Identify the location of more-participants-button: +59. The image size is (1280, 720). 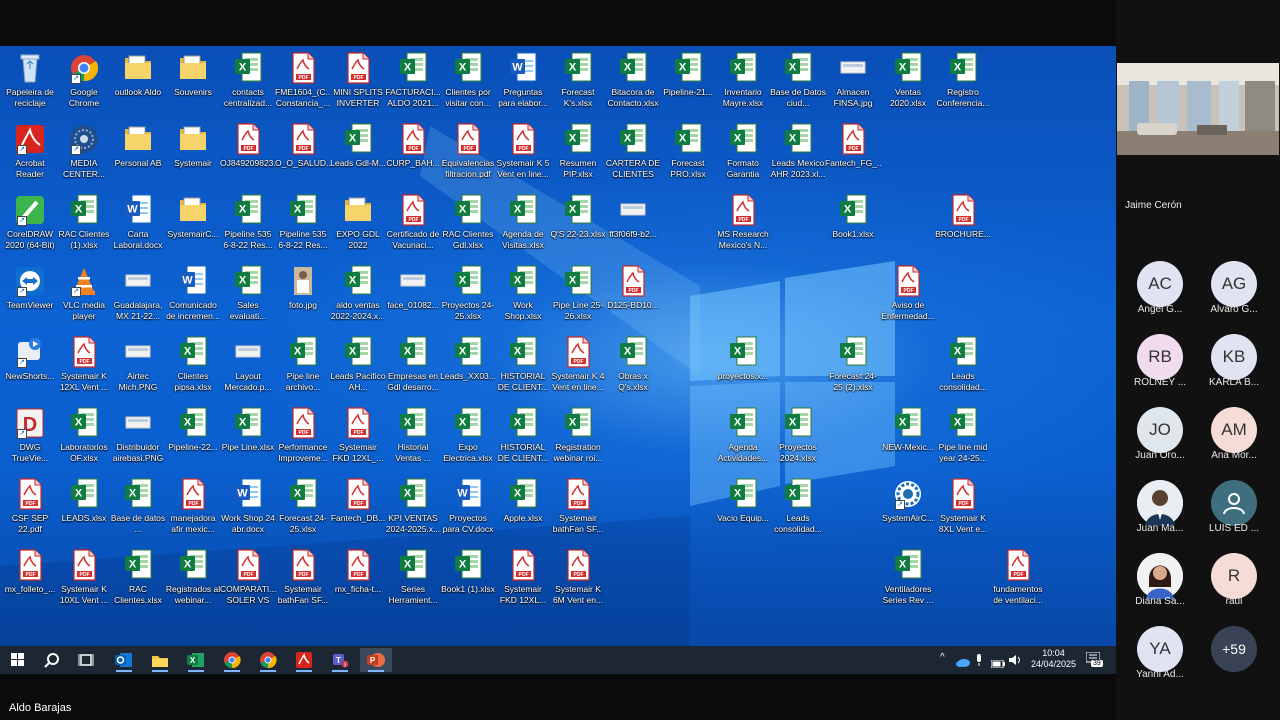
(1234, 649).